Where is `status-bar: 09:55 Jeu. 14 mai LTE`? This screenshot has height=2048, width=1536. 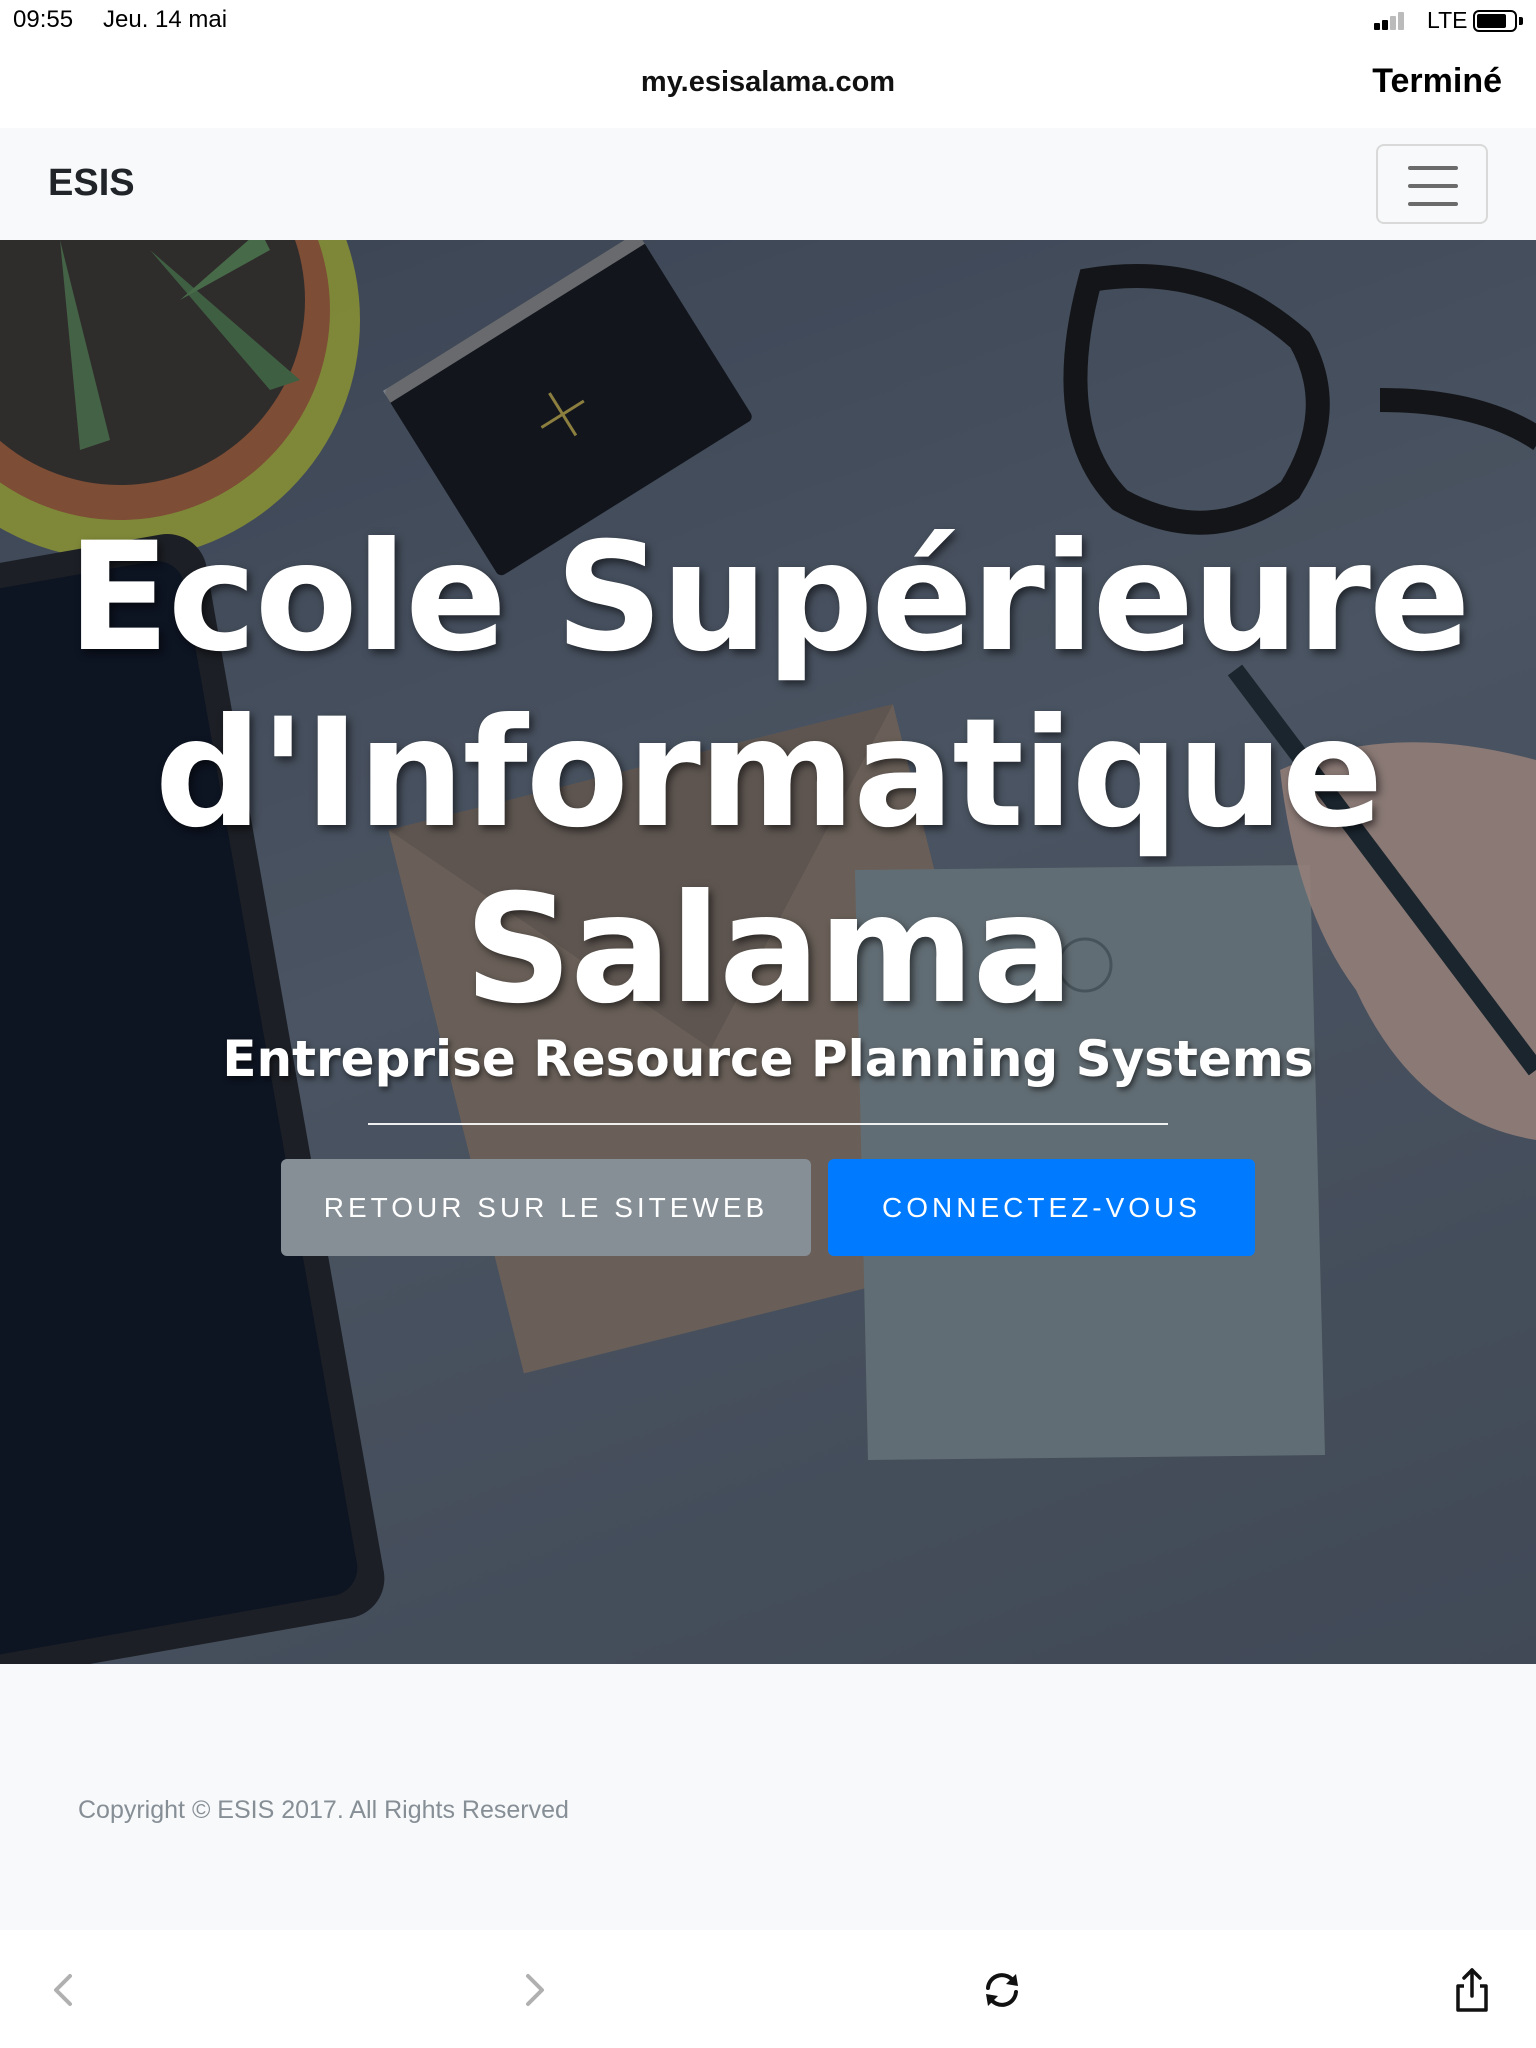 status-bar: 09:55 Jeu. 14 mai LTE is located at coordinates (768, 21).